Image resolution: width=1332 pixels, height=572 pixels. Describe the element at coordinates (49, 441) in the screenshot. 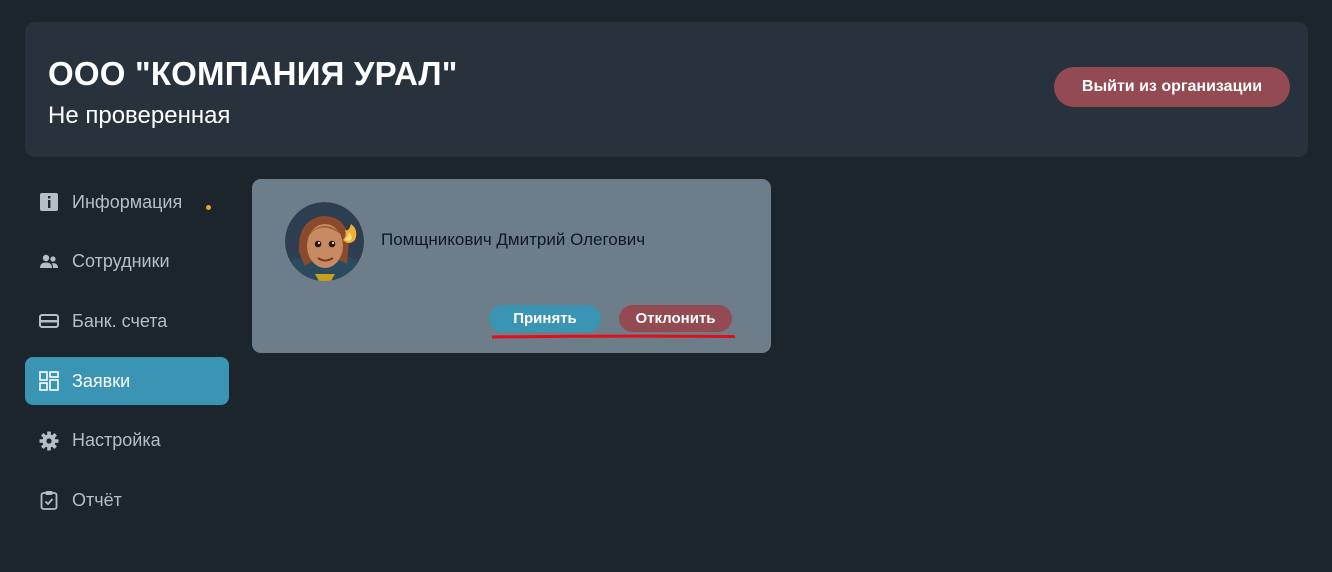

I see `gear-icon` at that location.